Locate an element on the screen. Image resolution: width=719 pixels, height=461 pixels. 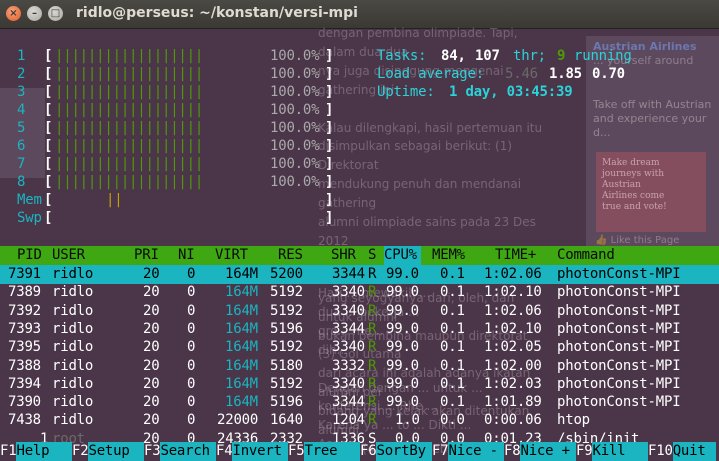
close-button: × is located at coordinates (13, 13).